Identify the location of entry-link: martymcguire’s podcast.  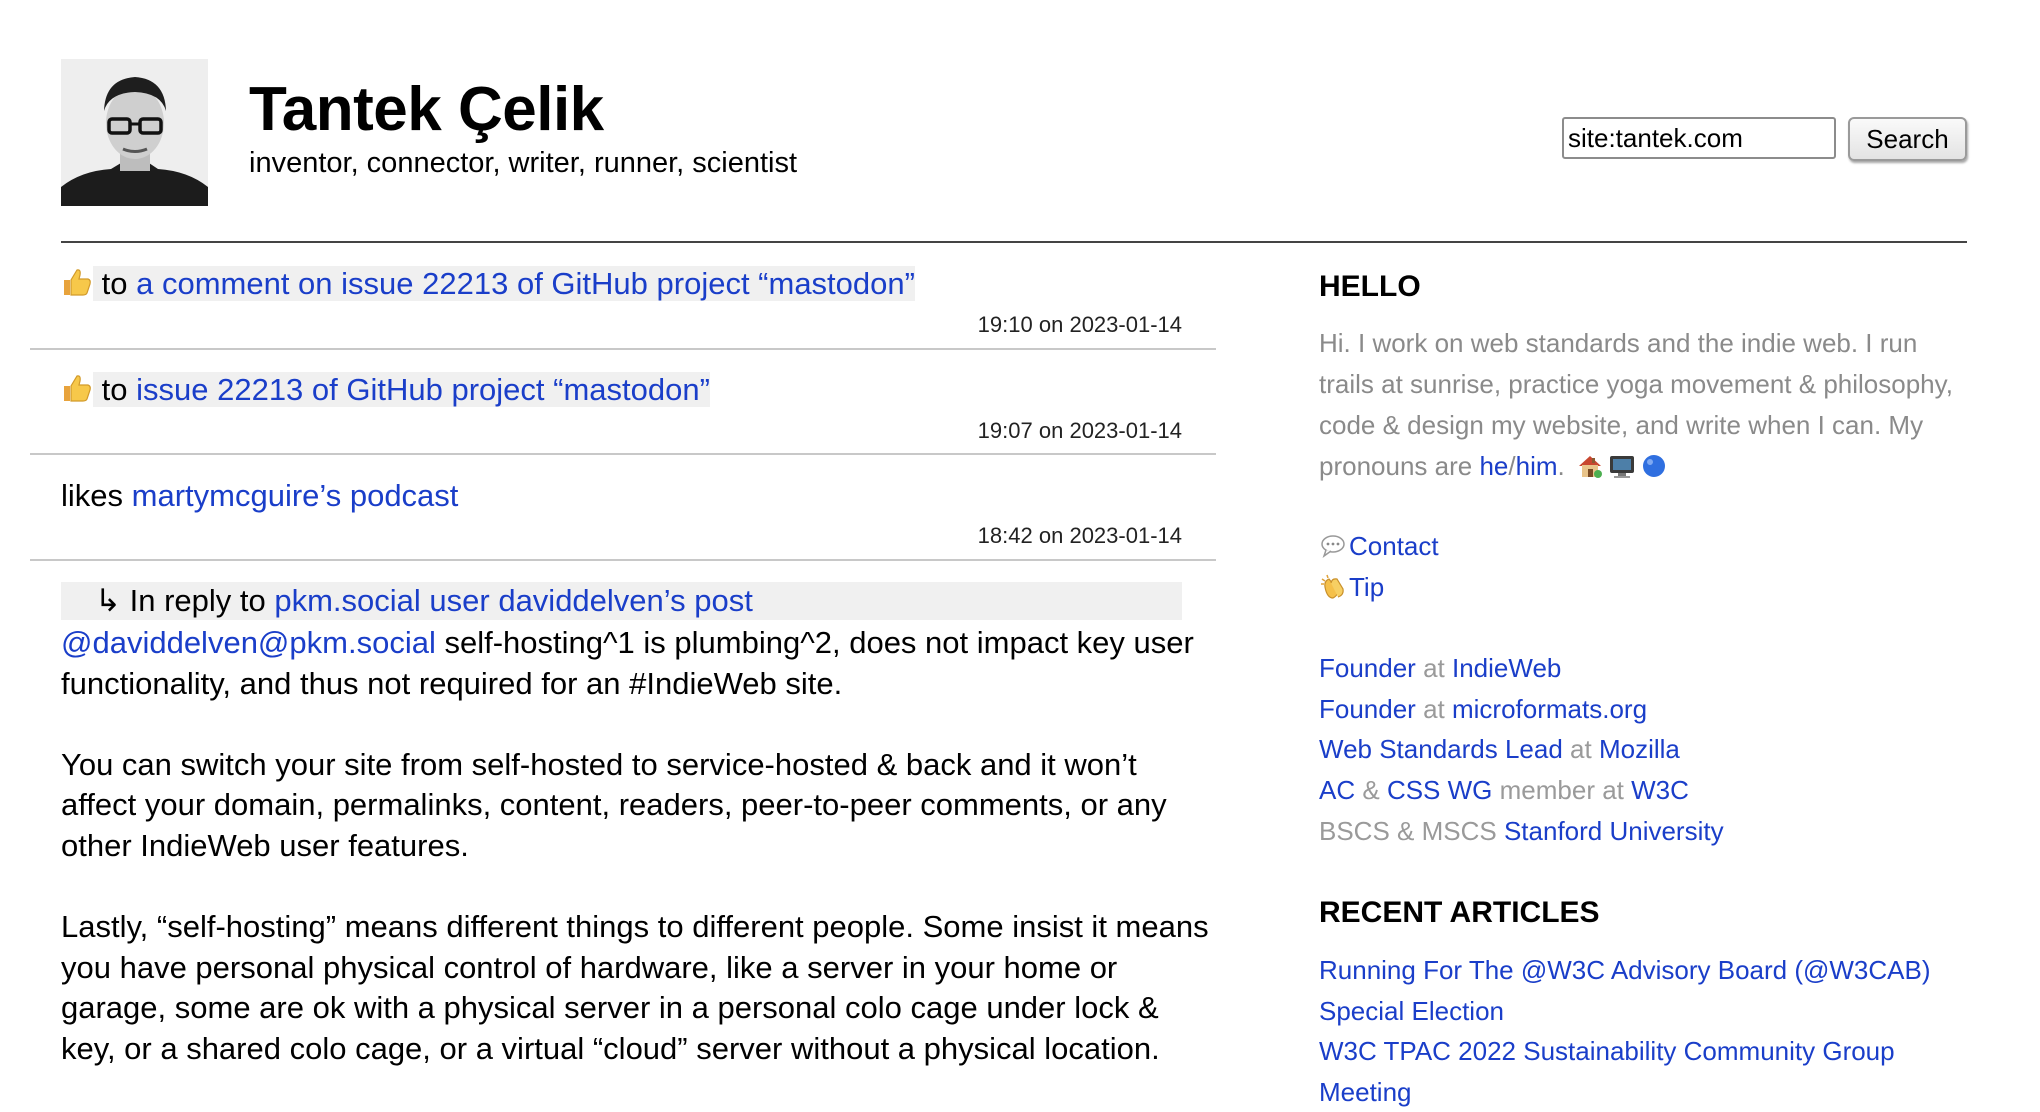
(295, 495).